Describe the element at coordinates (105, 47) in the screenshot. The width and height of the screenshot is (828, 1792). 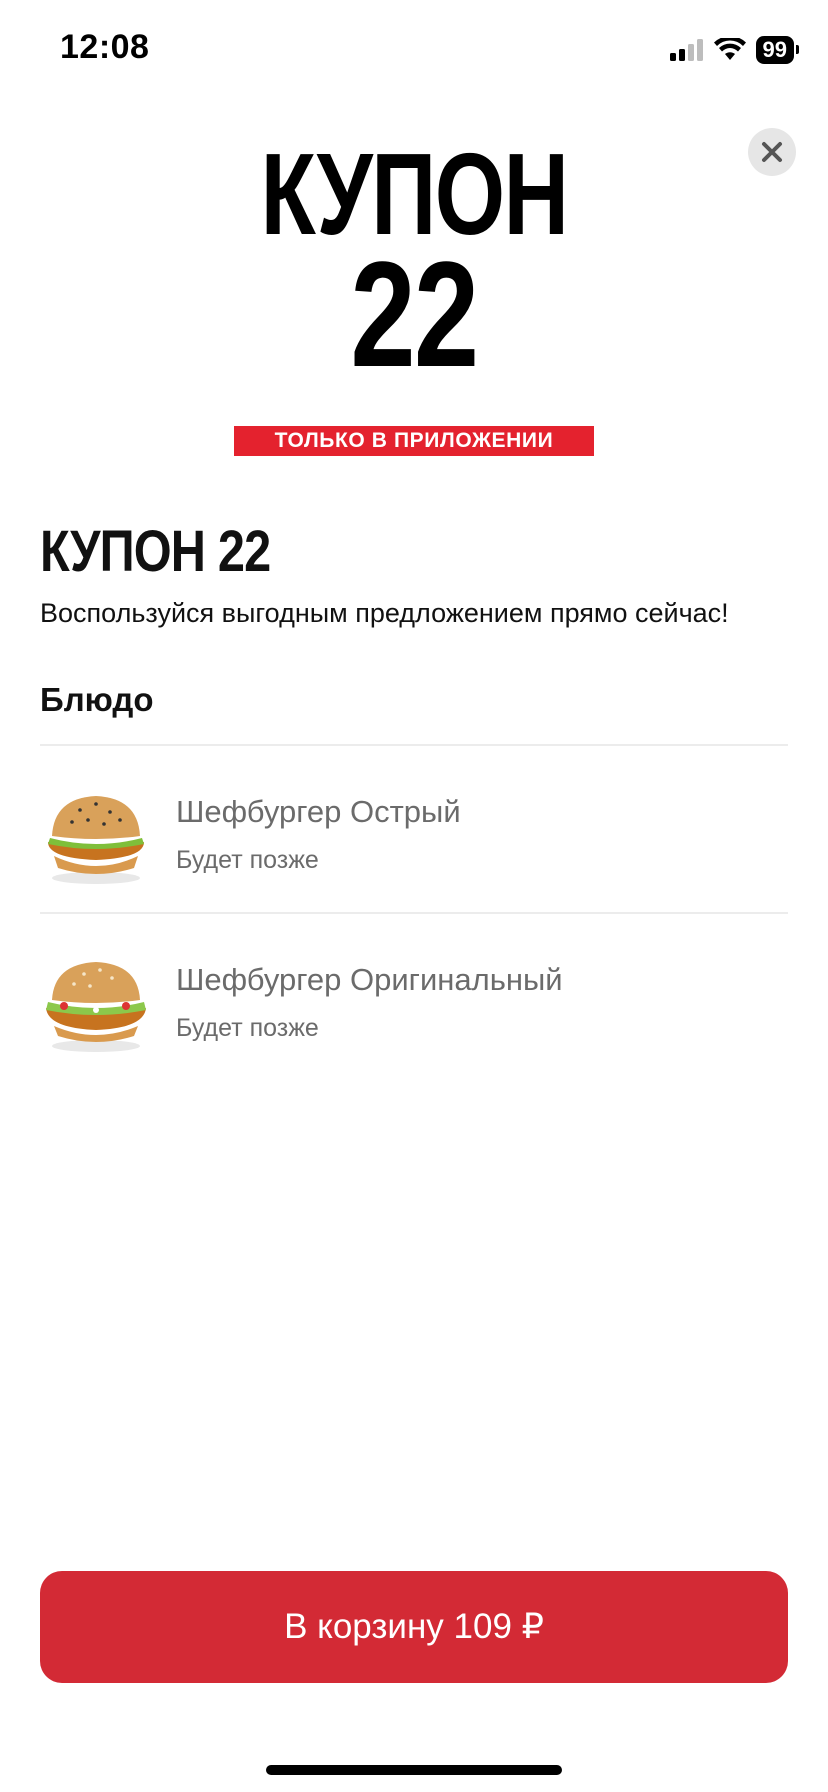
I see `status-time: 12:08` at that location.